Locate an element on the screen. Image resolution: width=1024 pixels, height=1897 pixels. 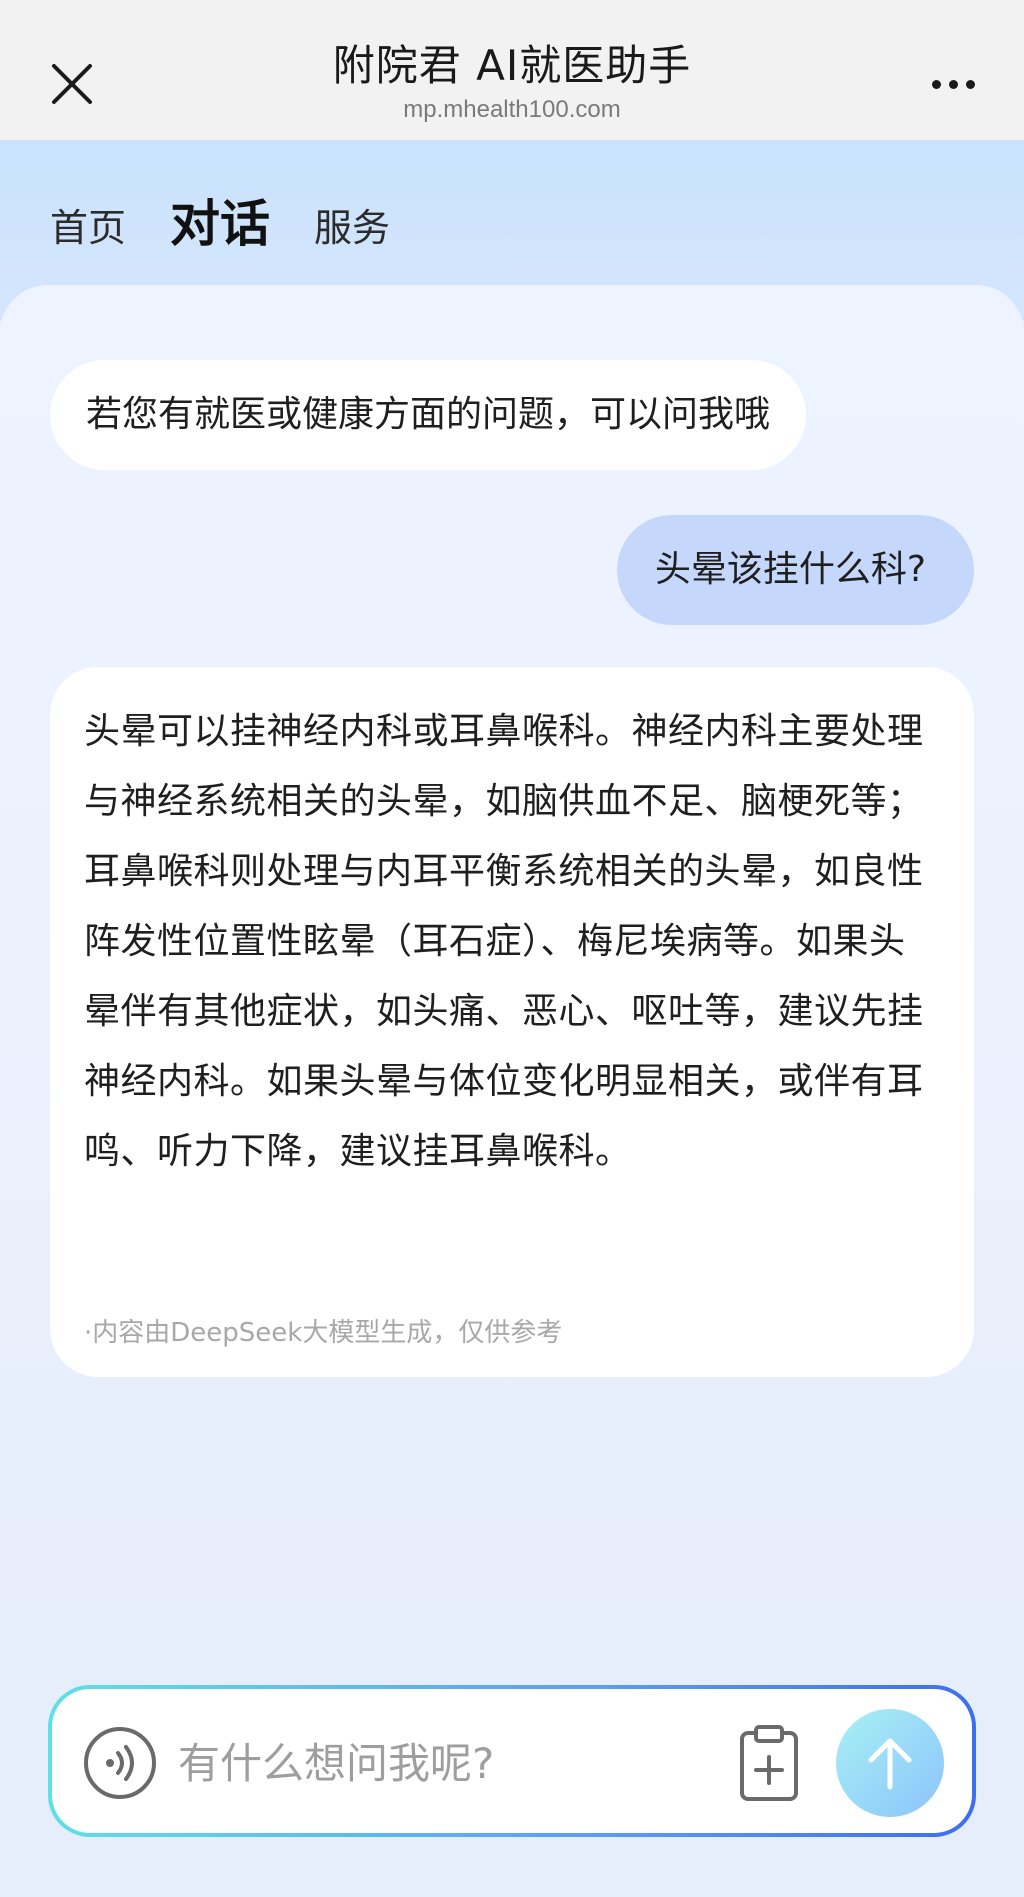
title-bar: 附院君 AI就医助手 mp.mhealth100.com is located at coordinates (512, 70).